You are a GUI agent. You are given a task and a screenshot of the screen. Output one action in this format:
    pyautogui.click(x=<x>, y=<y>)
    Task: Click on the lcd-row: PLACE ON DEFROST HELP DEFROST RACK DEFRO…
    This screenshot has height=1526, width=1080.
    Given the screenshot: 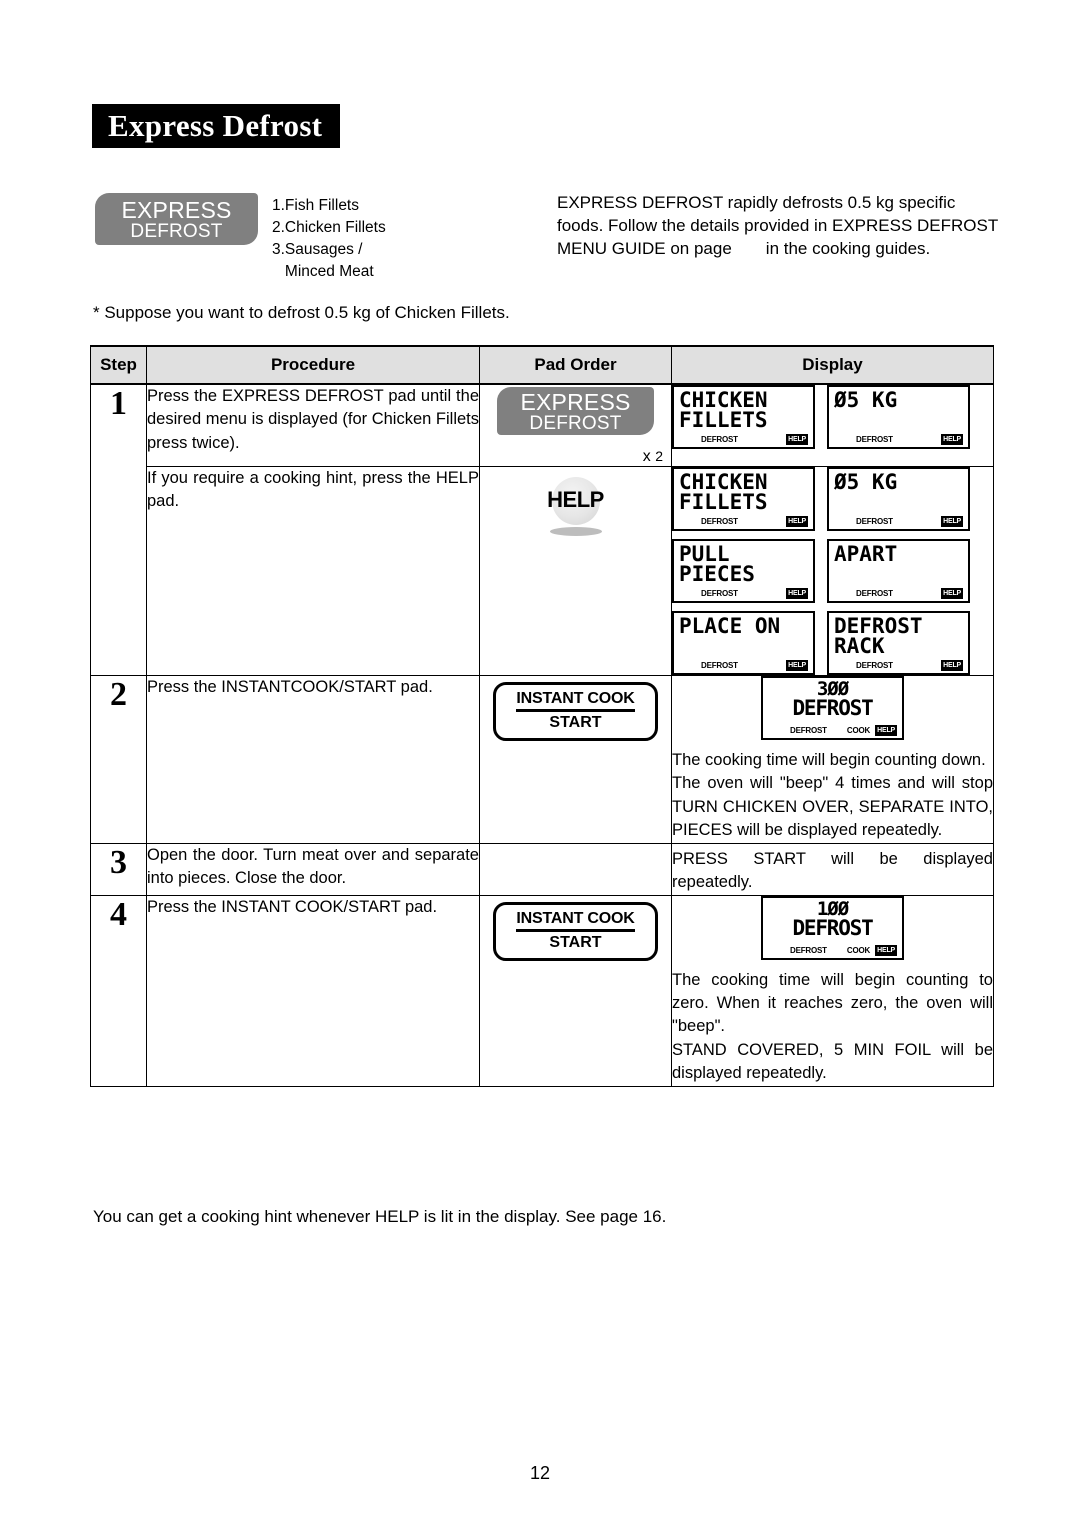 What is the action you would take?
    pyautogui.click(x=832, y=643)
    